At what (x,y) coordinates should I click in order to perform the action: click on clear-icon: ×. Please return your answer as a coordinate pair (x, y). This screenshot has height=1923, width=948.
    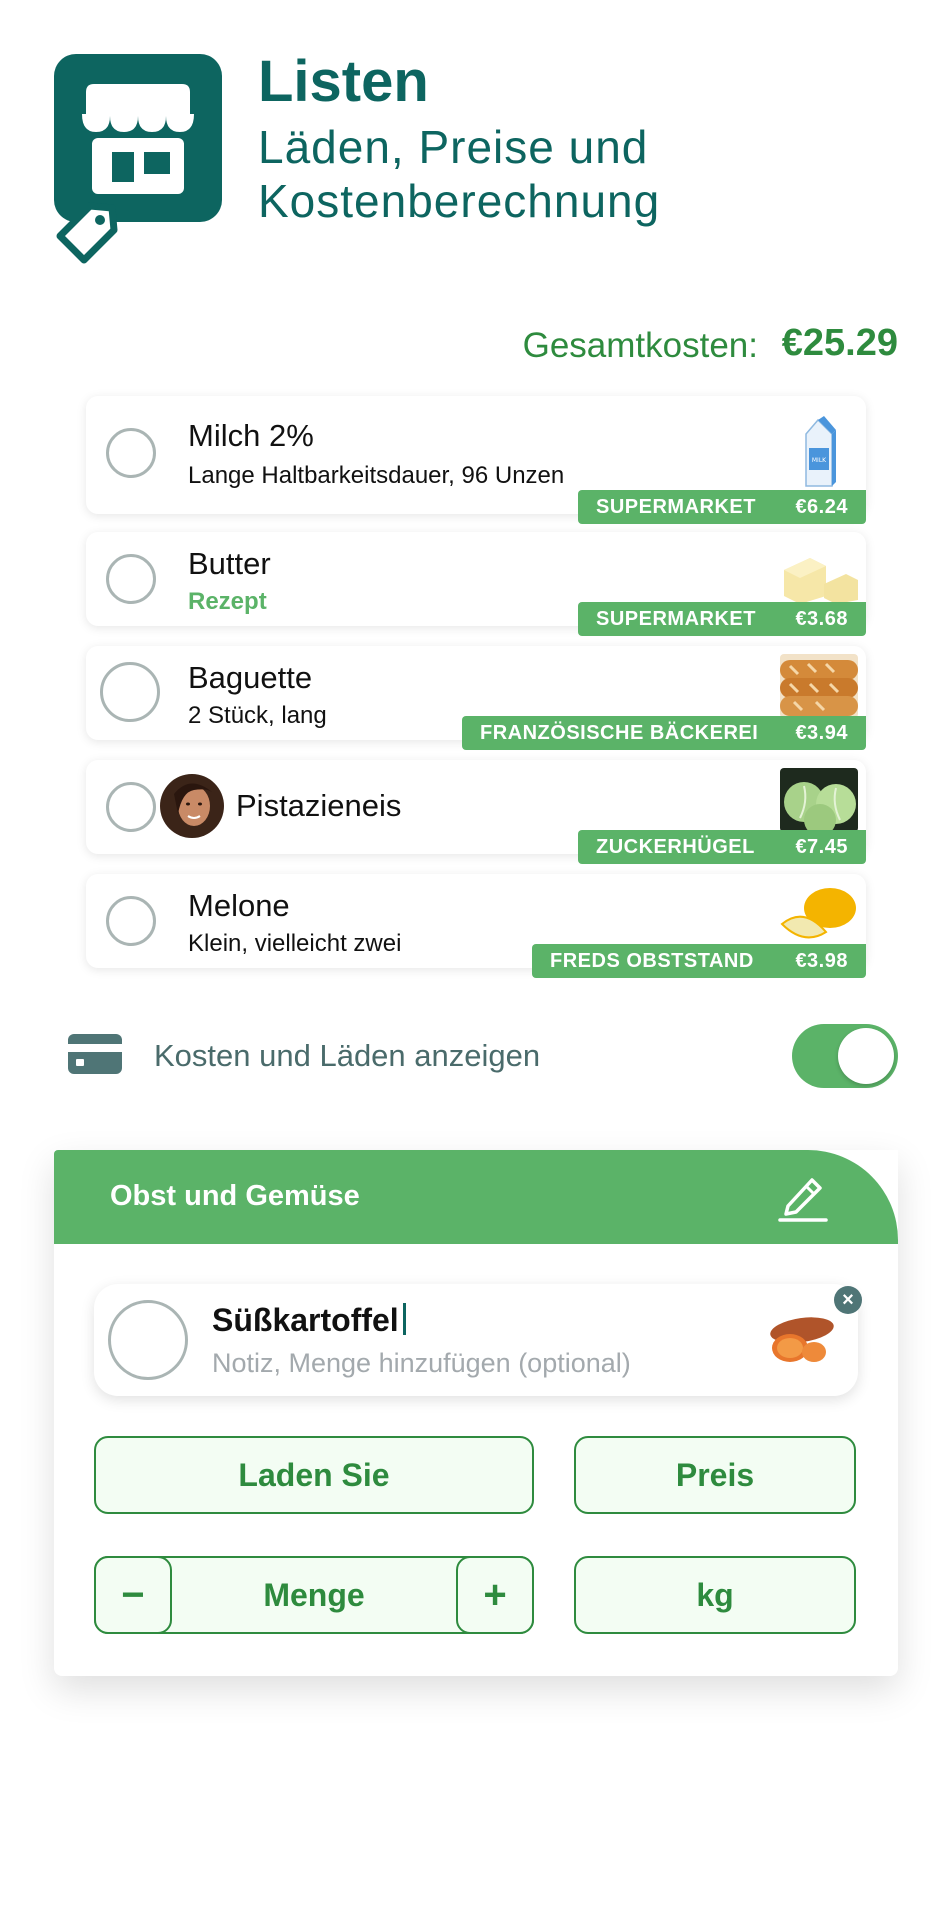
    Looking at the image, I should click on (848, 1300).